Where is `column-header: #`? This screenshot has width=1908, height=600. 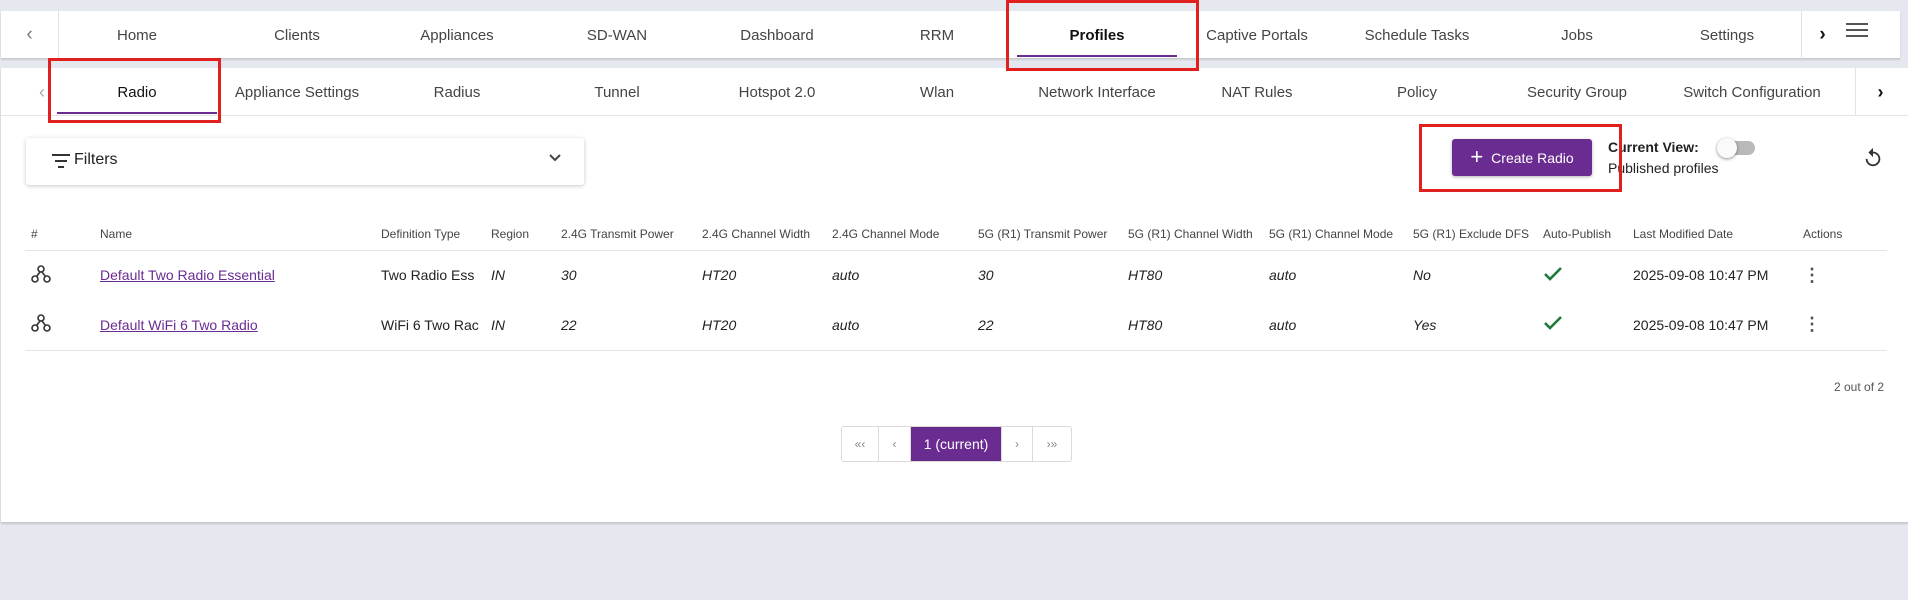
column-header: # is located at coordinates (59, 234).